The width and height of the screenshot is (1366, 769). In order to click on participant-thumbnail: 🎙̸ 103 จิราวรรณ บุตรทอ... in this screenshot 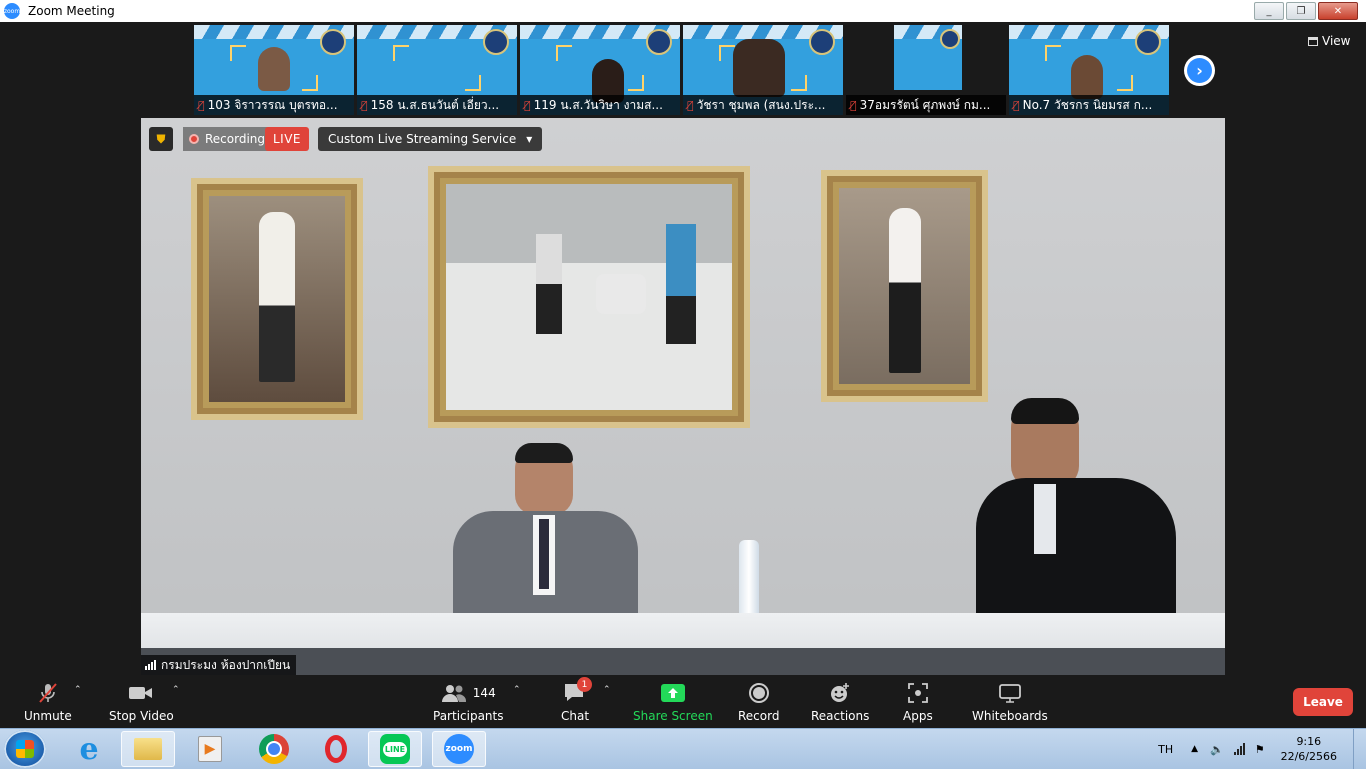, I will do `click(274, 70)`.